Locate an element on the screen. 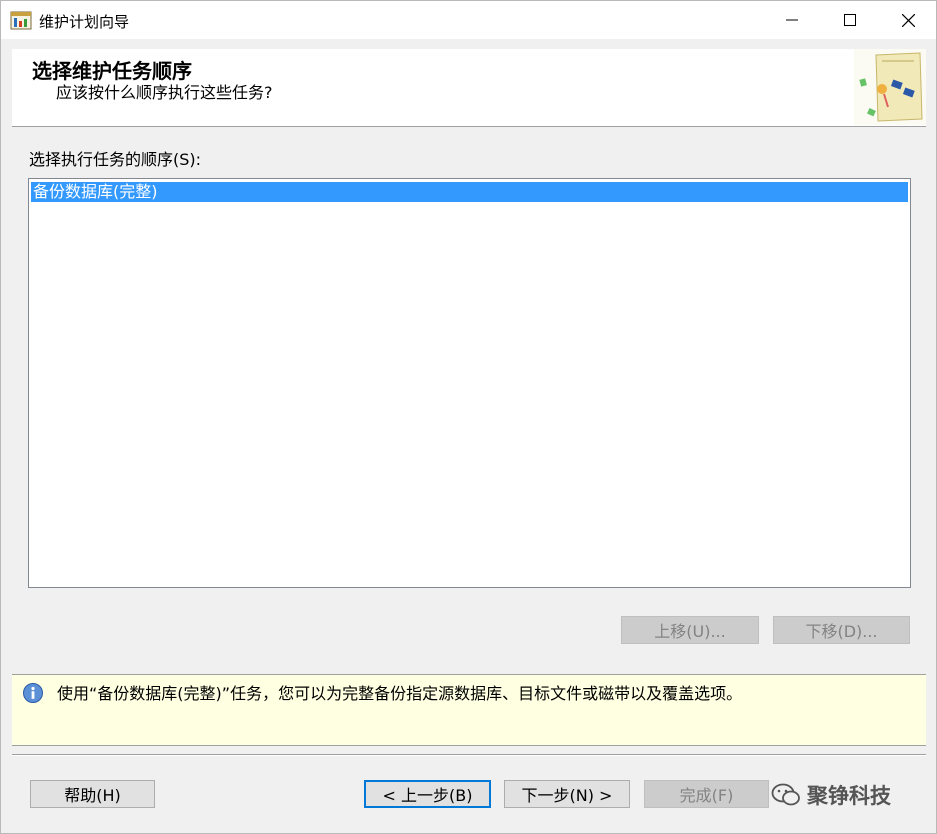 The height and width of the screenshot is (834, 937). back-button: < 上一步(B) is located at coordinates (427, 794).